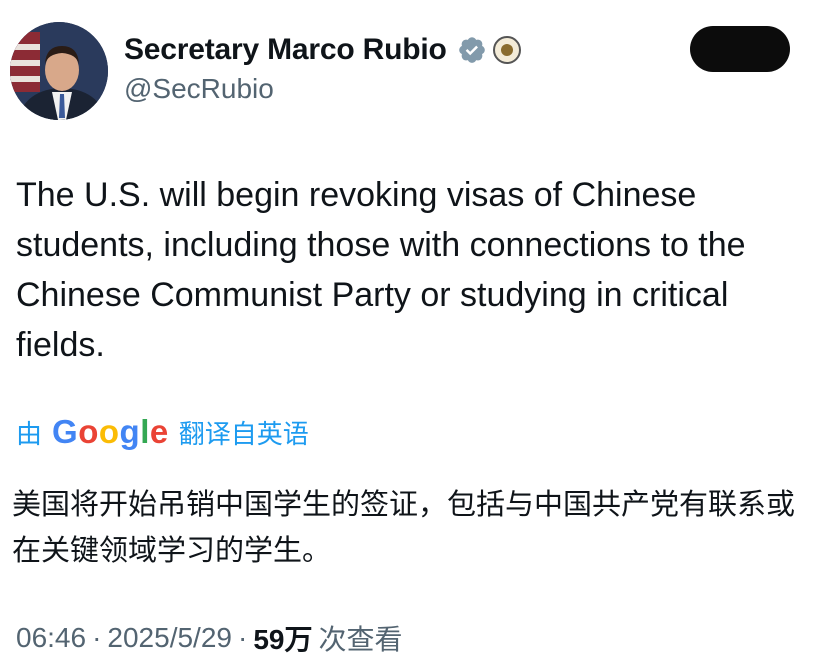 Image resolution: width=820 pixels, height=670 pixels. I want to click on google-logo: Google, so click(110, 431).